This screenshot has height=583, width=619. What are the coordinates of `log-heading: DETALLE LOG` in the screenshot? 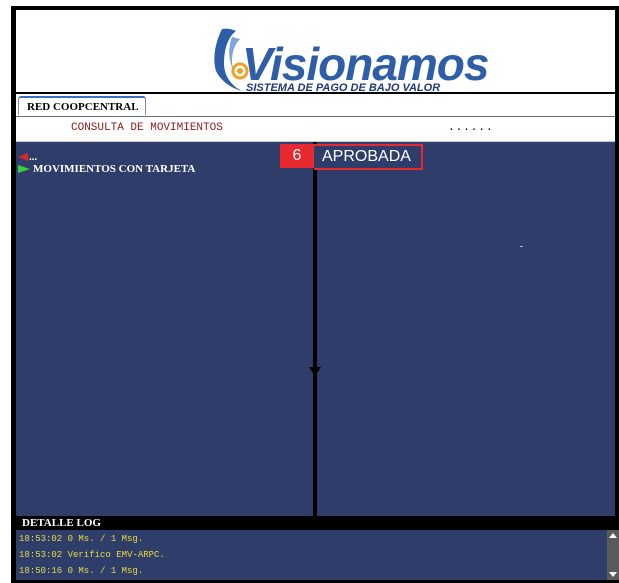 It's located at (315, 523).